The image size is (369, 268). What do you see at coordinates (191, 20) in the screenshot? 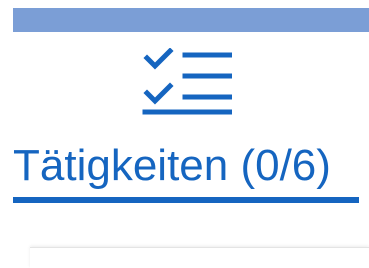
I see `header-bar` at bounding box center [191, 20].